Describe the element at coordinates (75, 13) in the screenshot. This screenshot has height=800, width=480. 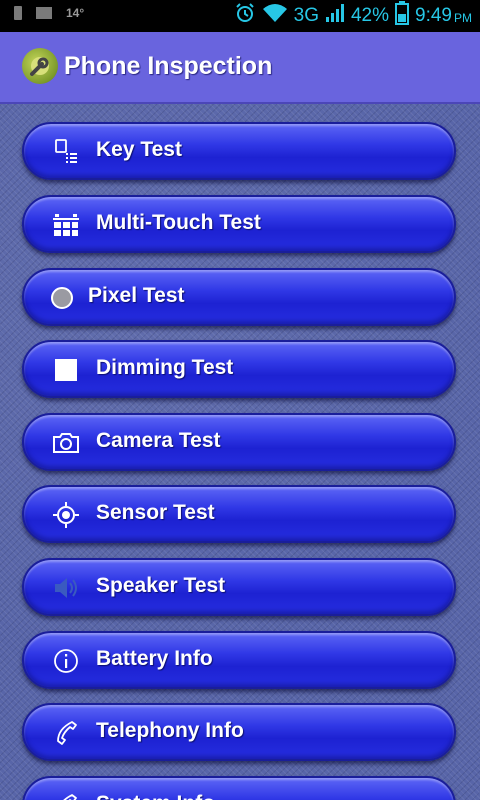
I see `temperature-text: 14°` at that location.